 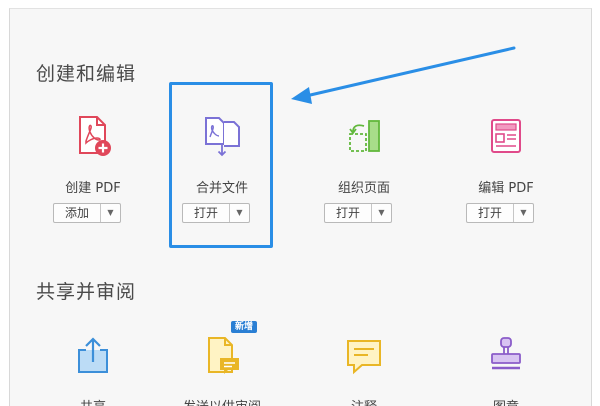 I want to click on pointer-arrow, so click(x=403, y=75).